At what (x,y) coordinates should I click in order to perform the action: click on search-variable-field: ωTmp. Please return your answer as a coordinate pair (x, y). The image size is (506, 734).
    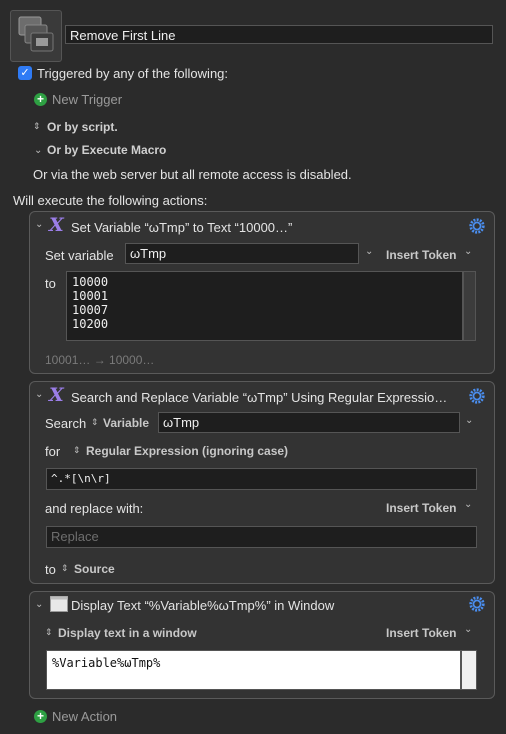
    Looking at the image, I should click on (309, 422).